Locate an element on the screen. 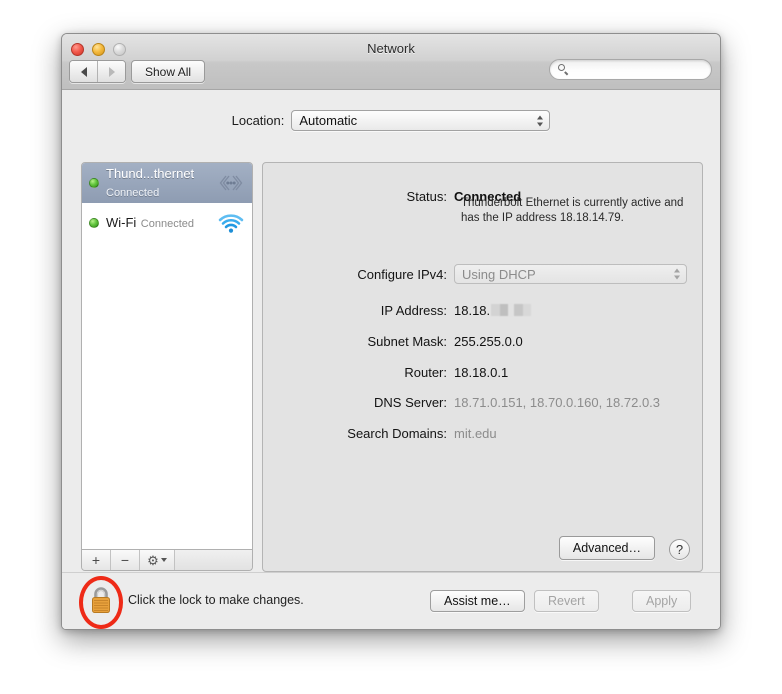 Image resolution: width=782 pixels, height=694 pixels. search-icon is located at coordinates (563, 69).